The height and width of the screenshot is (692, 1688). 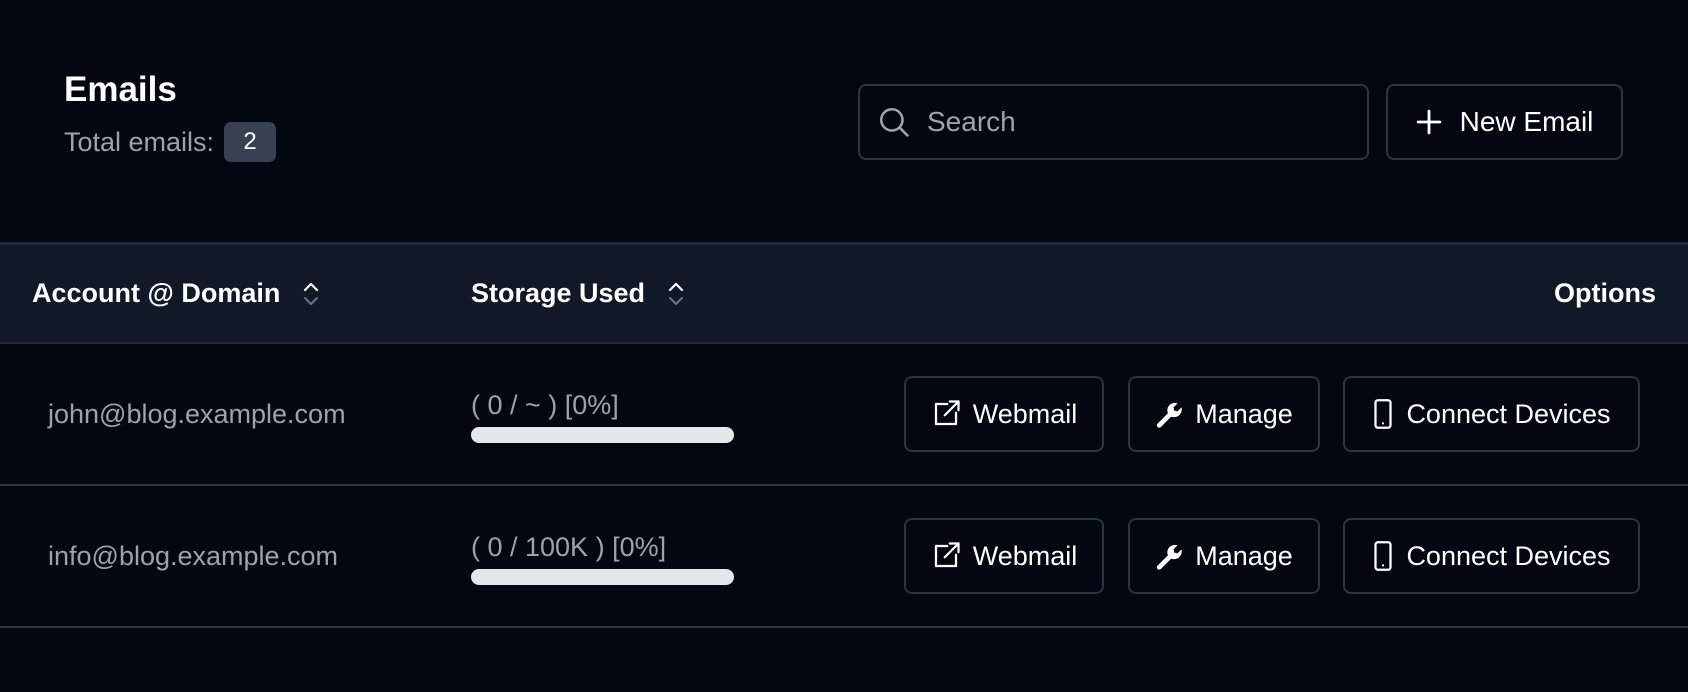 What do you see at coordinates (197, 413) in the screenshot?
I see `email-address: john@blog.example.com` at bounding box center [197, 413].